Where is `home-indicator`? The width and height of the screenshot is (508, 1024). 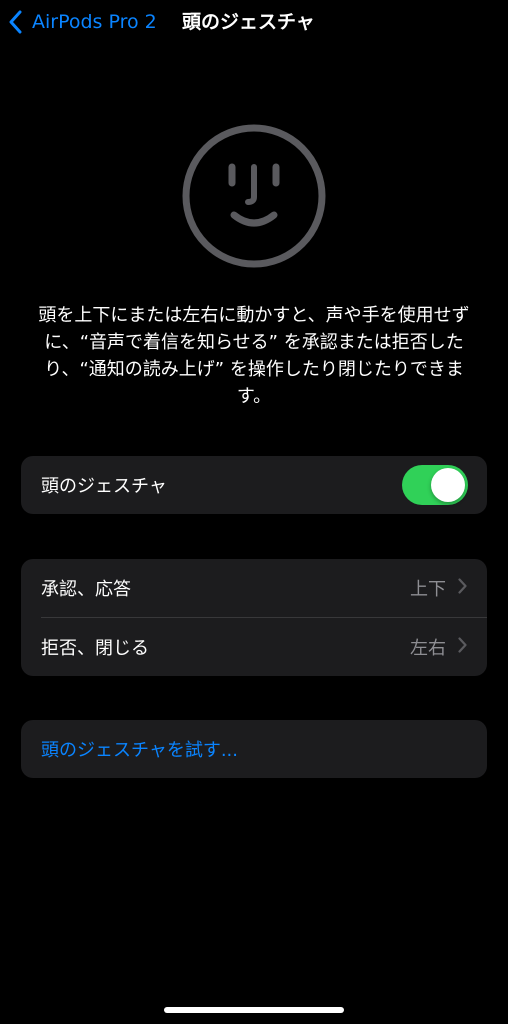
home-indicator is located at coordinates (254, 1010).